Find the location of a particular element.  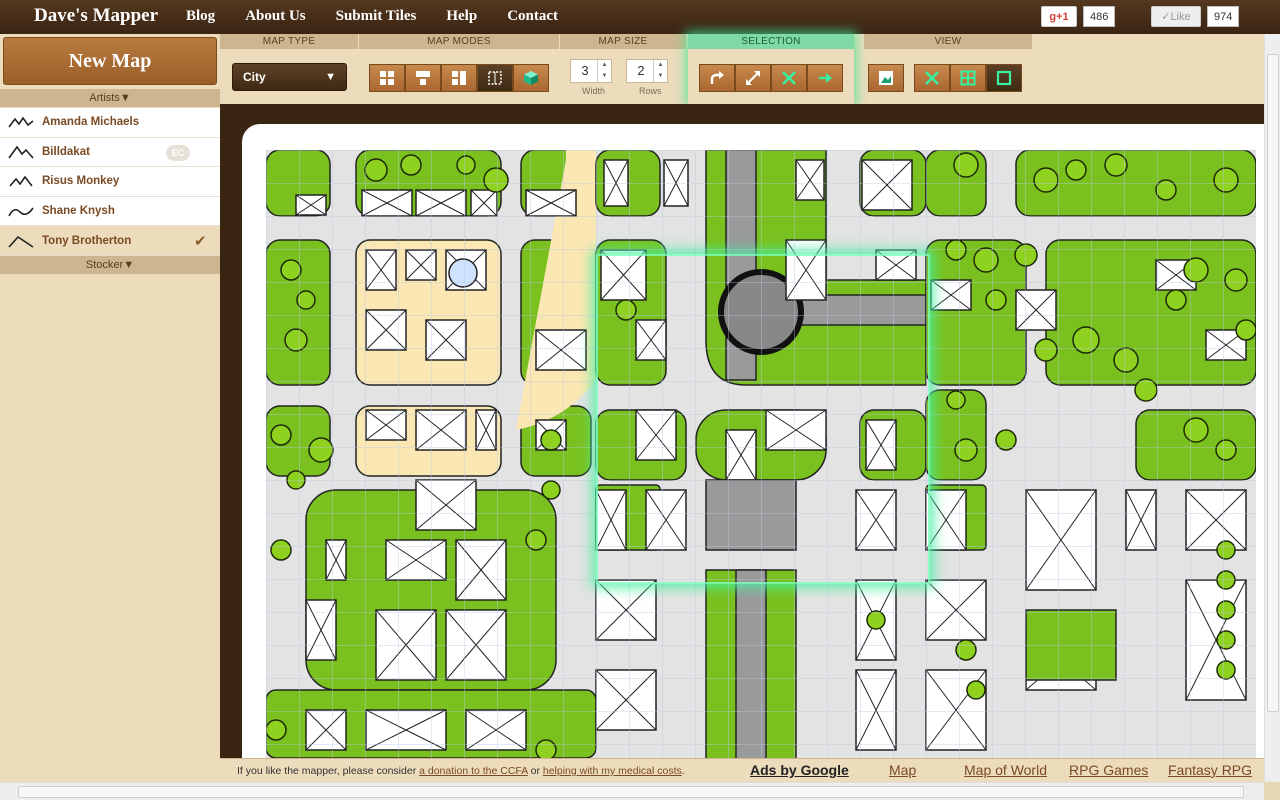

grid-icon is located at coordinates (968, 78).